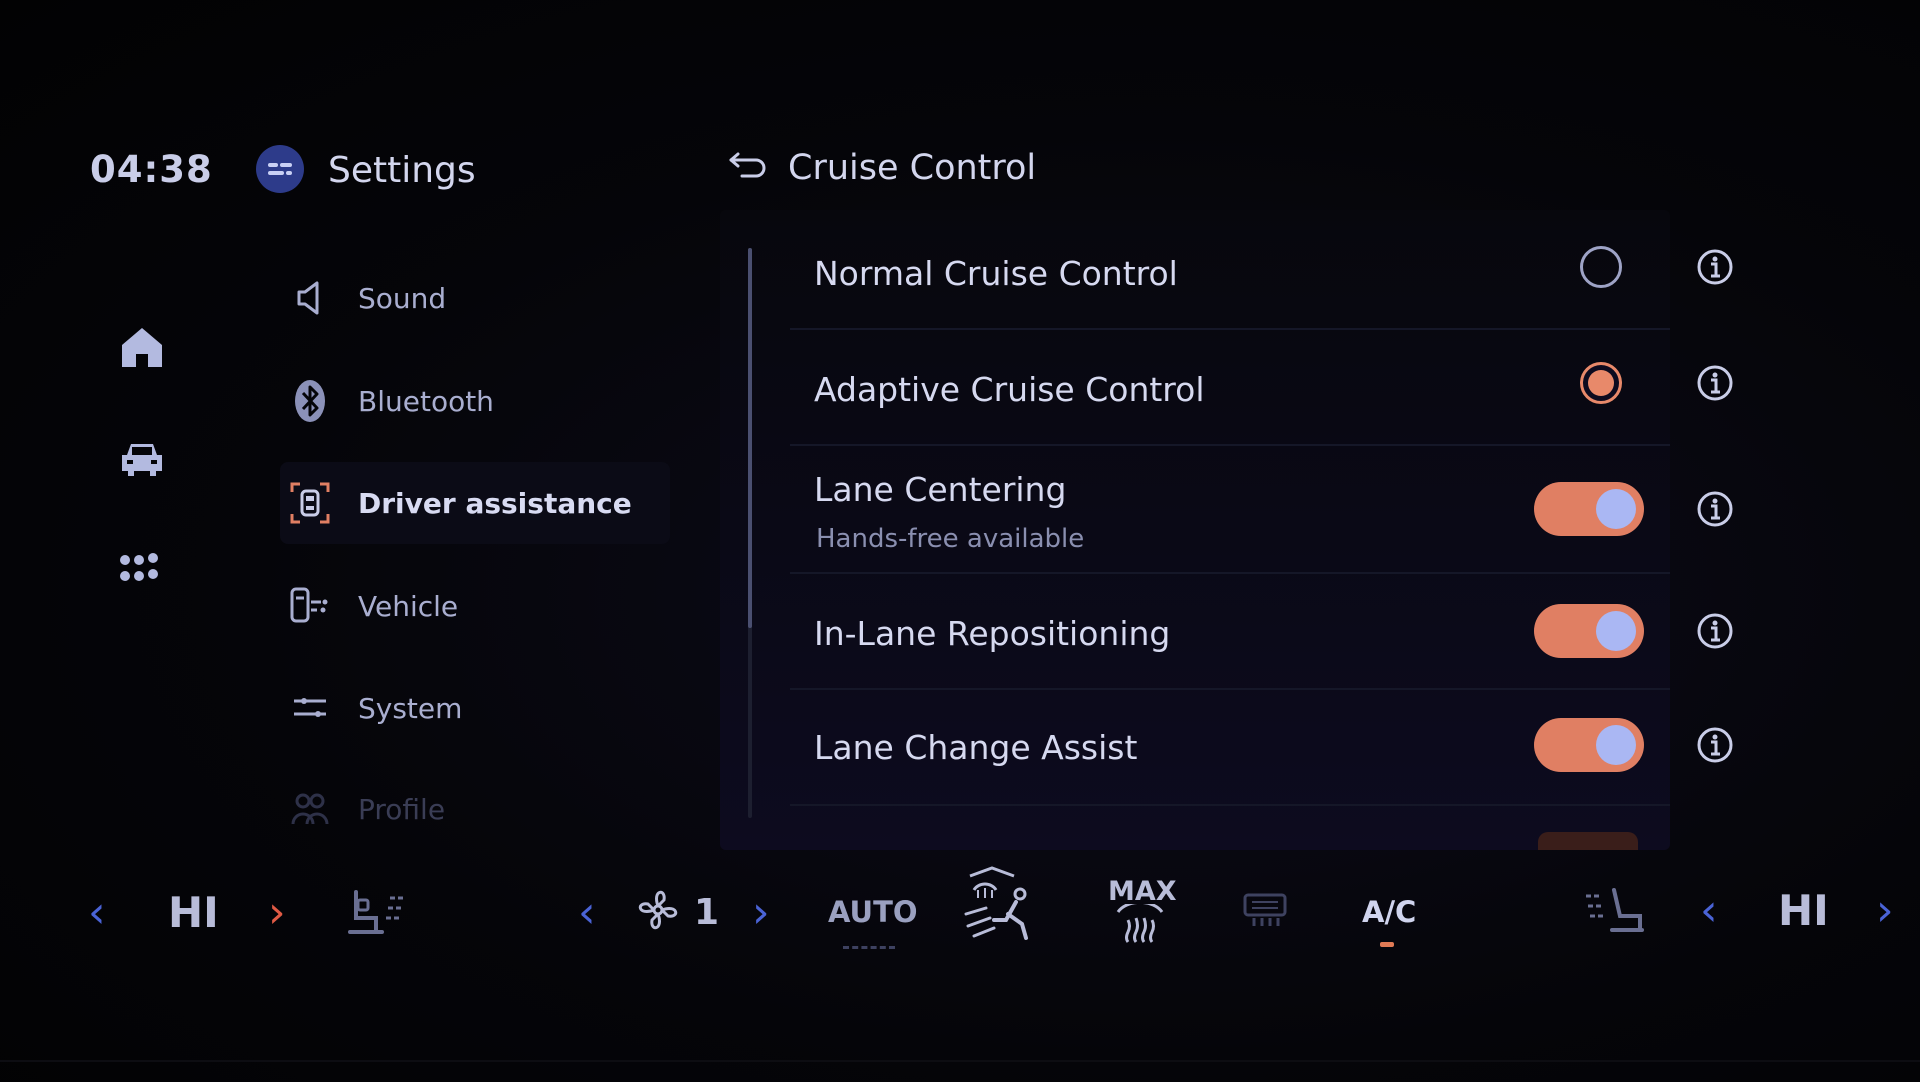 The image size is (1920, 1082). I want to click on sidebar-item-driver-assistance: Driver assistance, so click(475, 503).